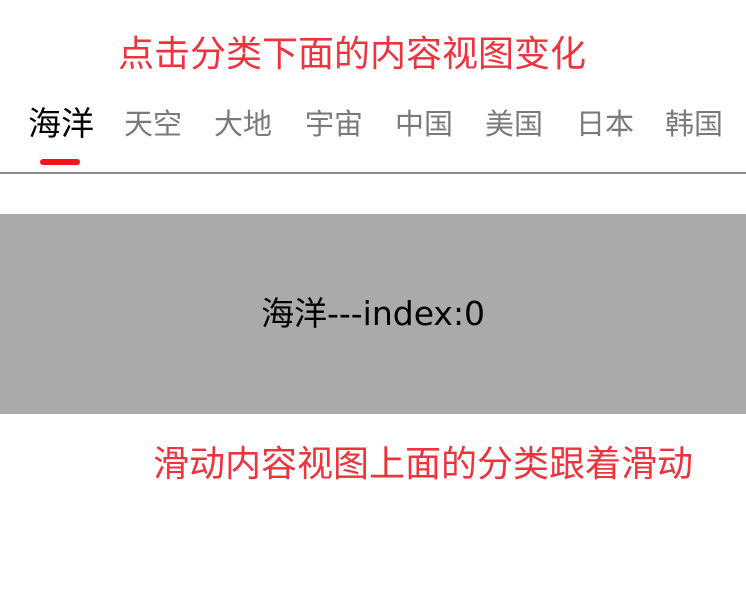  What do you see at coordinates (694, 124) in the screenshot?
I see `tab-label: 韩国` at bounding box center [694, 124].